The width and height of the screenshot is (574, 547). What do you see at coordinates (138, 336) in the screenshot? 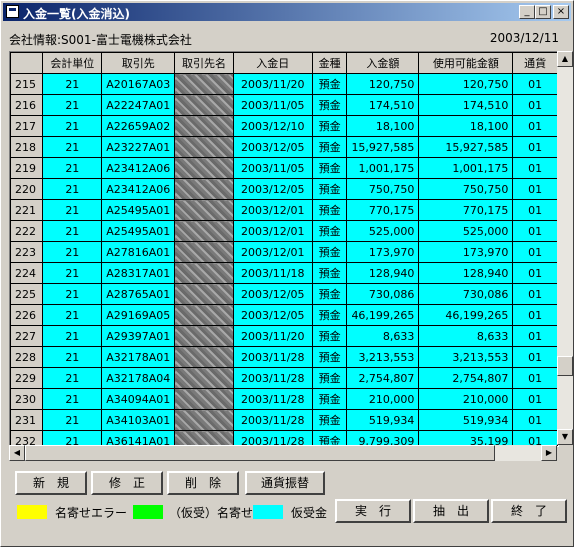
I see `client-code-cell: A29397A01` at bounding box center [138, 336].